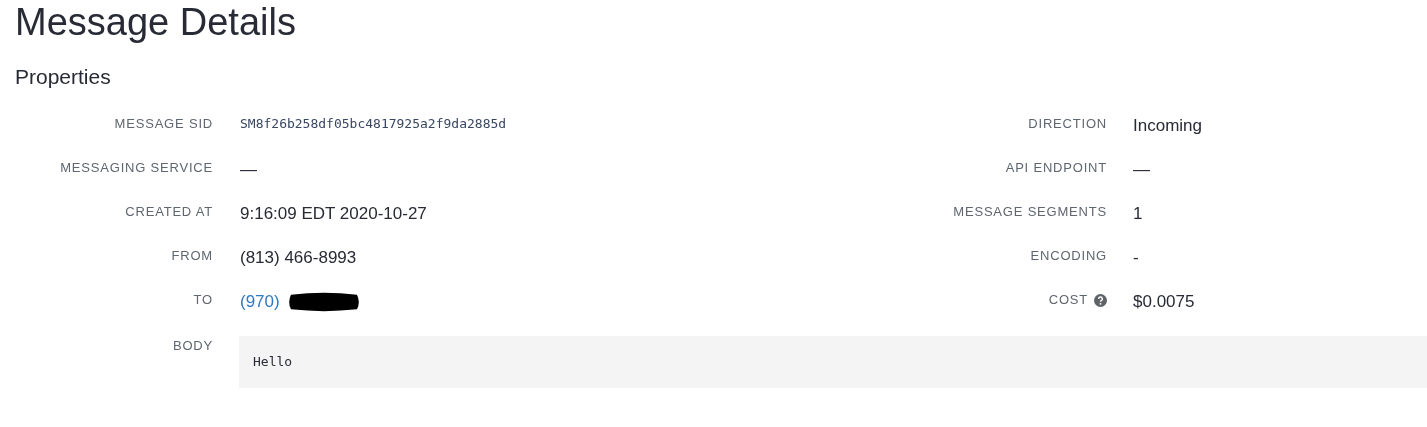  What do you see at coordinates (136, 168) in the screenshot?
I see `field-label: MESSAGING SERVICE` at bounding box center [136, 168].